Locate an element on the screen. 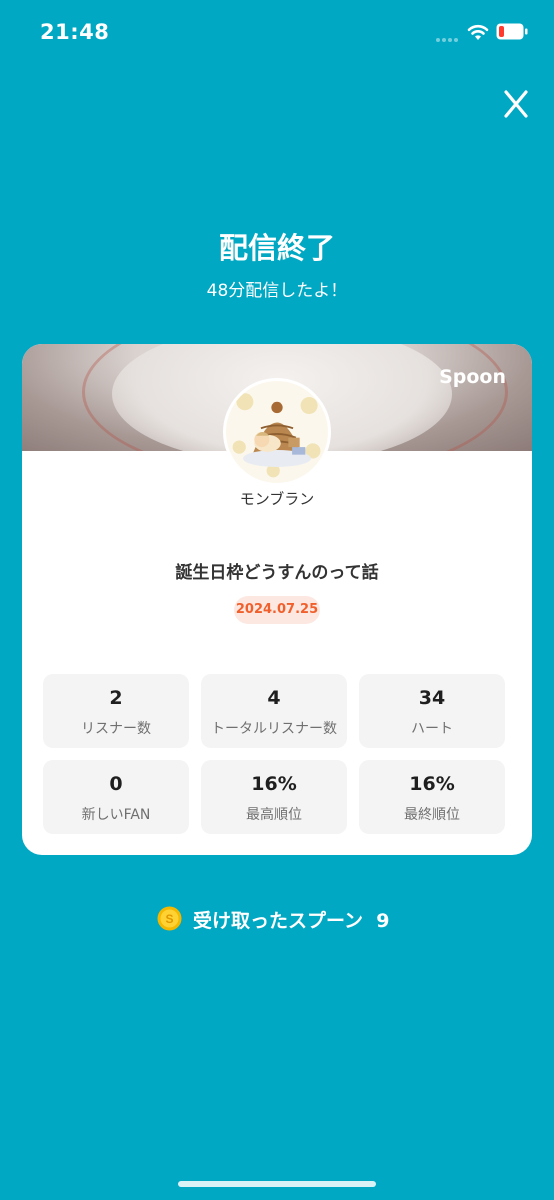 The width and height of the screenshot is (554, 1200). received-spoons: S 受け取ったスプーン 9 is located at coordinates (277, 918).